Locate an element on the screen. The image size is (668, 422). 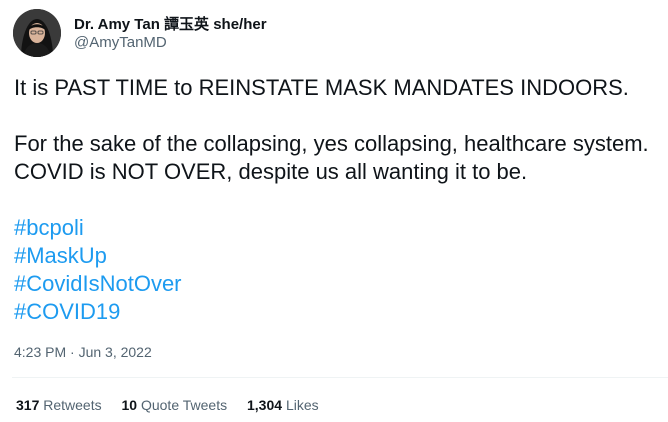
retweets-stat: 317 Retweets is located at coordinates (59, 405).